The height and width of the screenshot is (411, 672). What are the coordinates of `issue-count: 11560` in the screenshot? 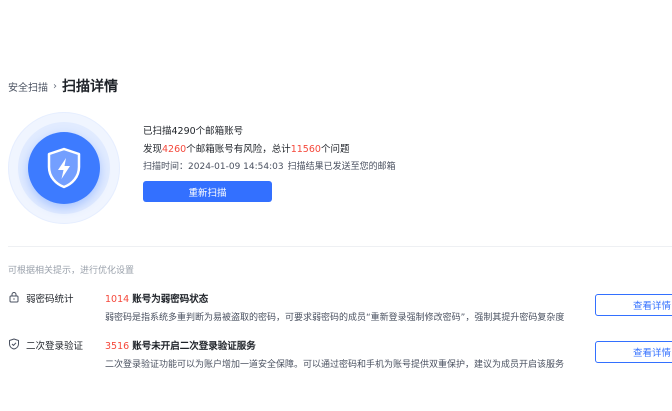 It's located at (305, 149).